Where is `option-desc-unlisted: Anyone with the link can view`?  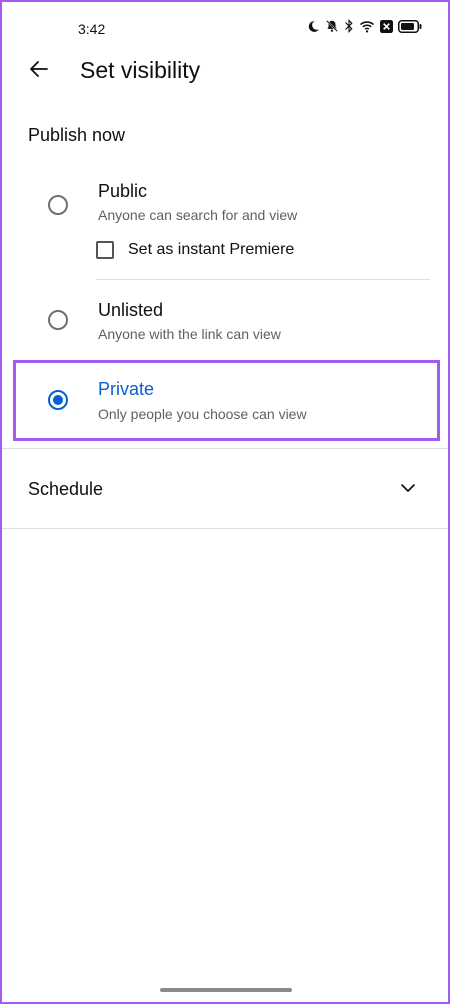 option-desc-unlisted: Anyone with the link can view is located at coordinates (189, 334).